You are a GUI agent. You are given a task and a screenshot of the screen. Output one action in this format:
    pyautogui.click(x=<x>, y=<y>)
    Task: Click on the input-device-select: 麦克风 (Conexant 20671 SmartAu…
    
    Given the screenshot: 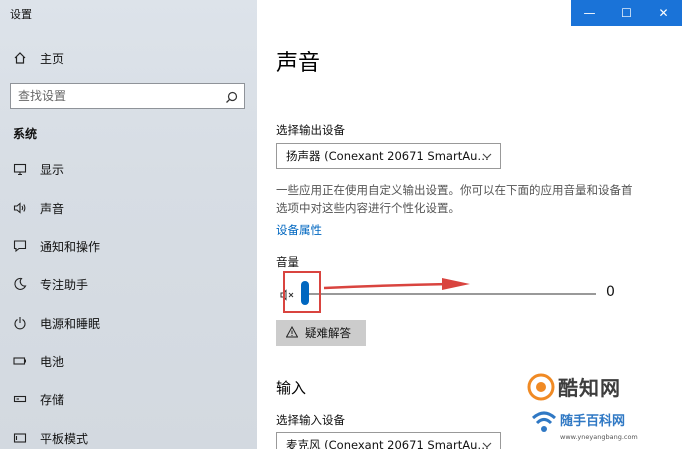 What is the action you would take?
    pyautogui.click(x=388, y=440)
    